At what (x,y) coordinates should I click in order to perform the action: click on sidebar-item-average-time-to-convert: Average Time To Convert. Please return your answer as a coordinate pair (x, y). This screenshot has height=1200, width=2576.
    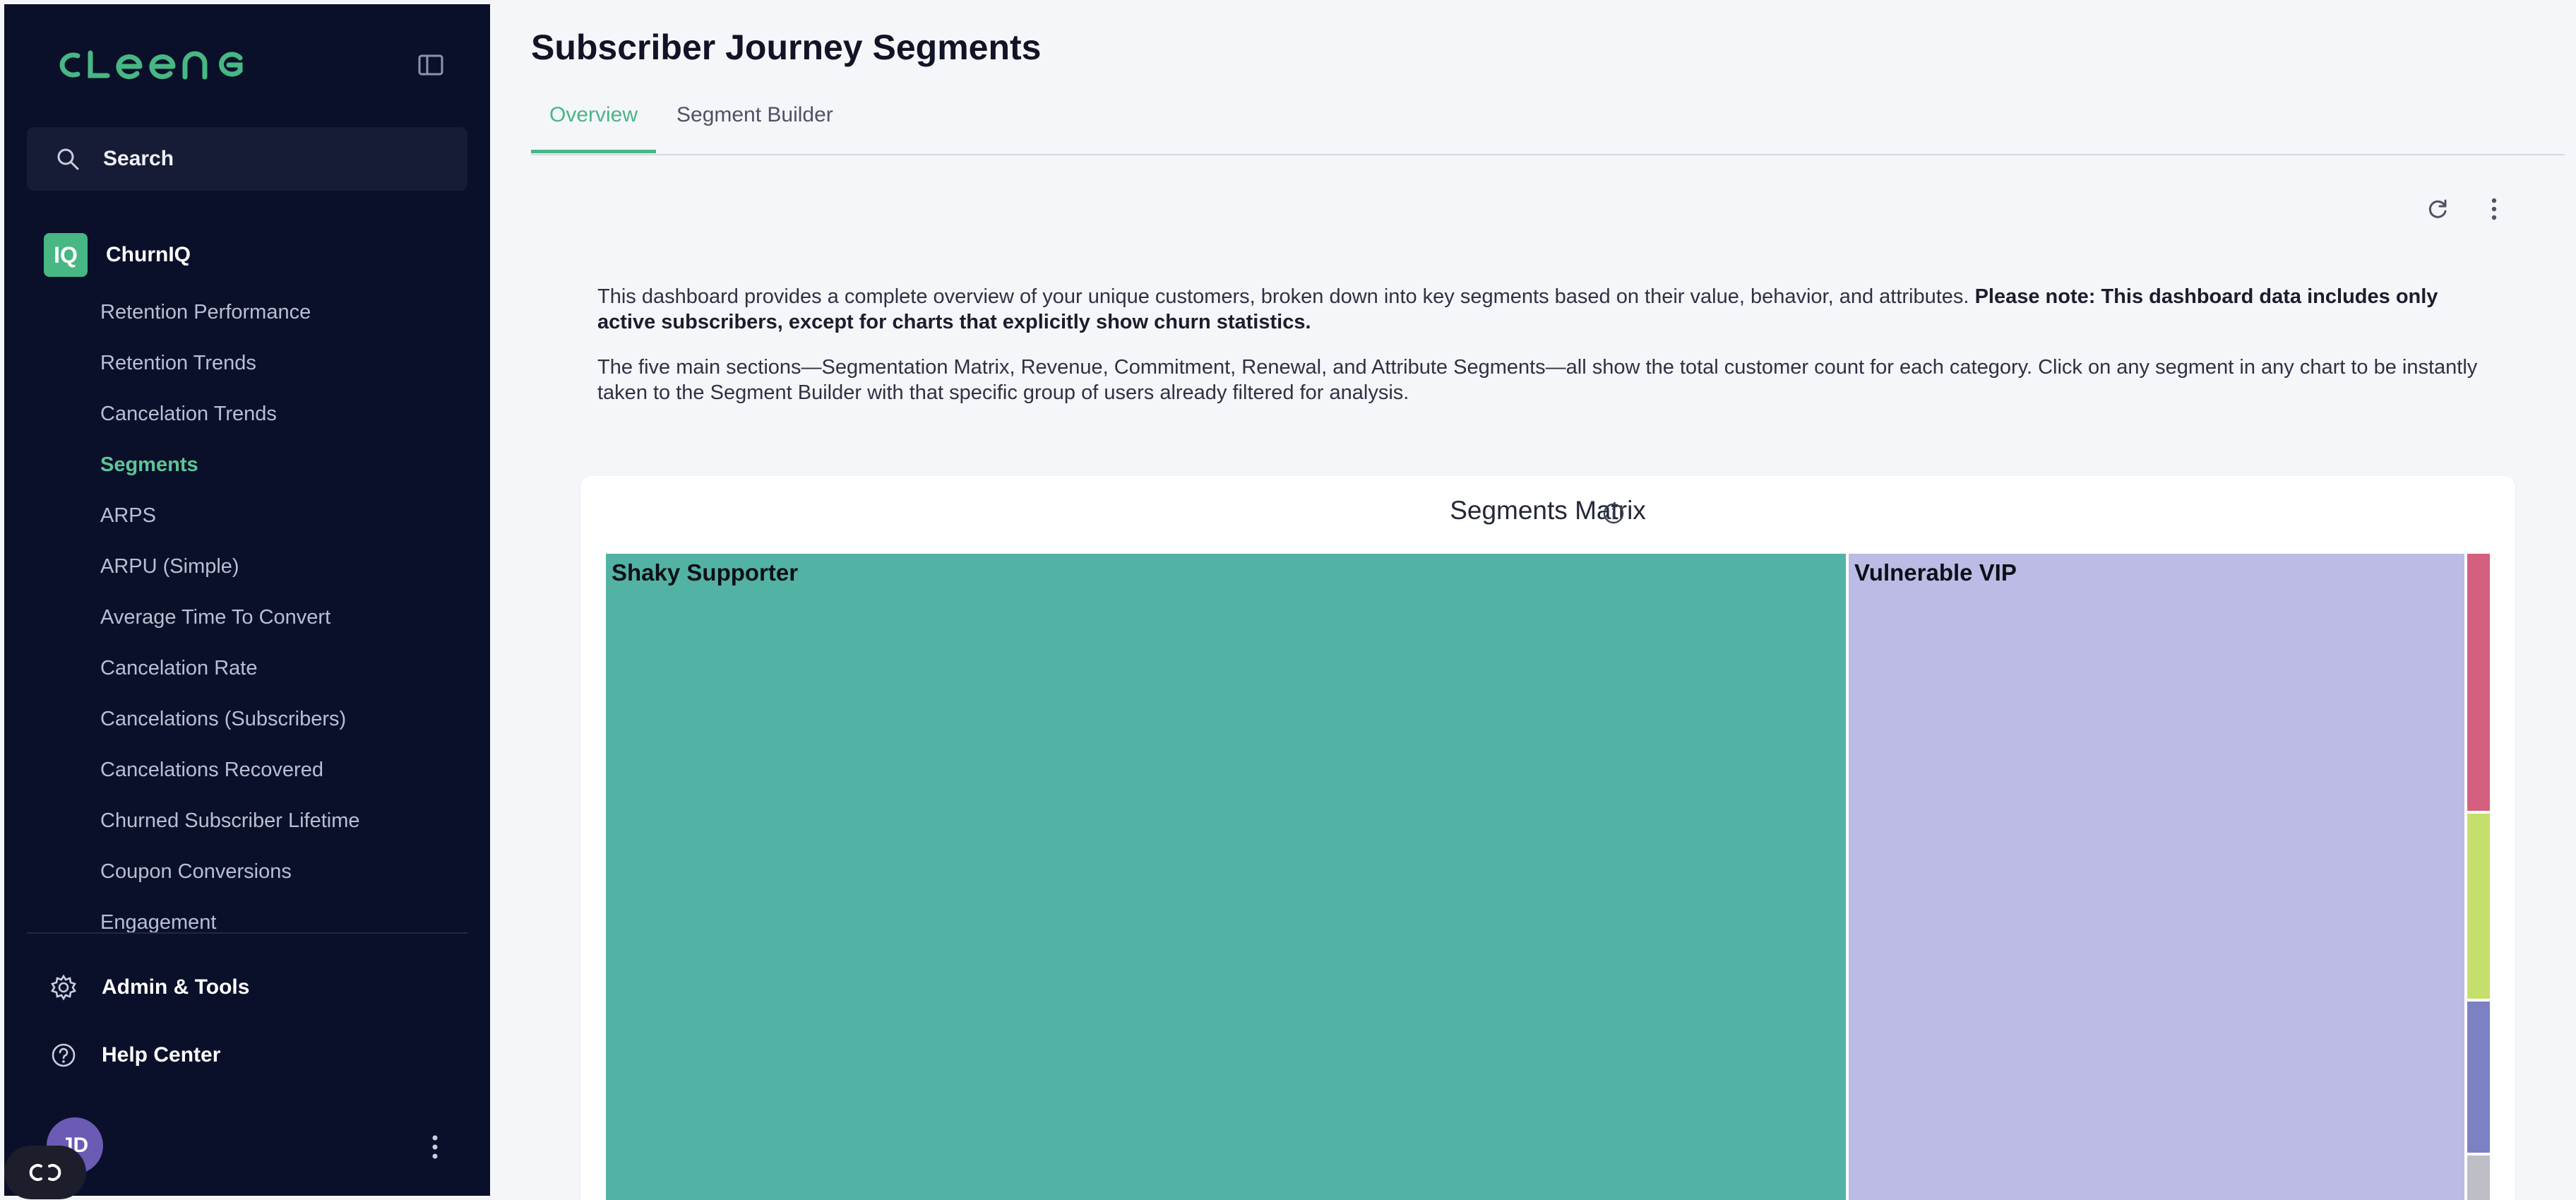
    Looking at the image, I should click on (215, 617).